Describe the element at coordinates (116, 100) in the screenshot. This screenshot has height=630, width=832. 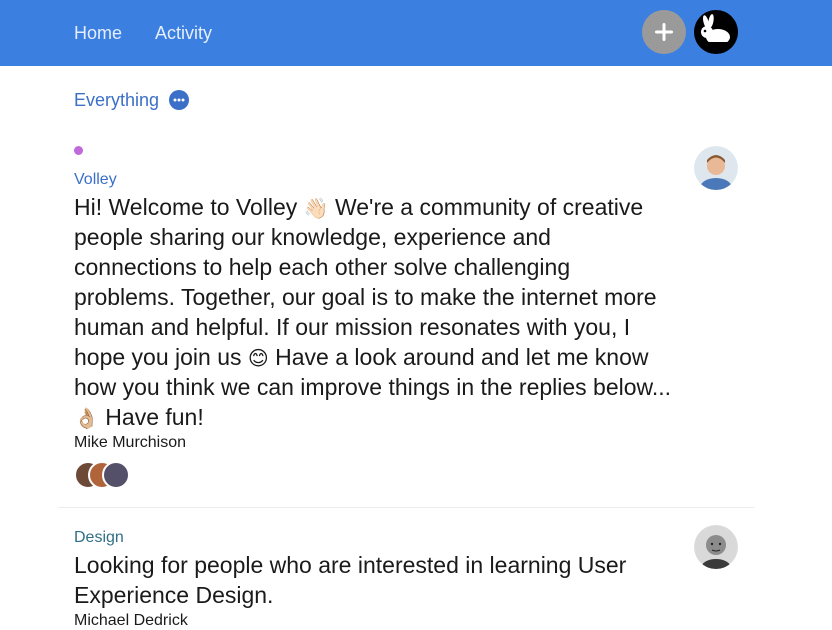
I see `filter-everything-label: Everything` at that location.